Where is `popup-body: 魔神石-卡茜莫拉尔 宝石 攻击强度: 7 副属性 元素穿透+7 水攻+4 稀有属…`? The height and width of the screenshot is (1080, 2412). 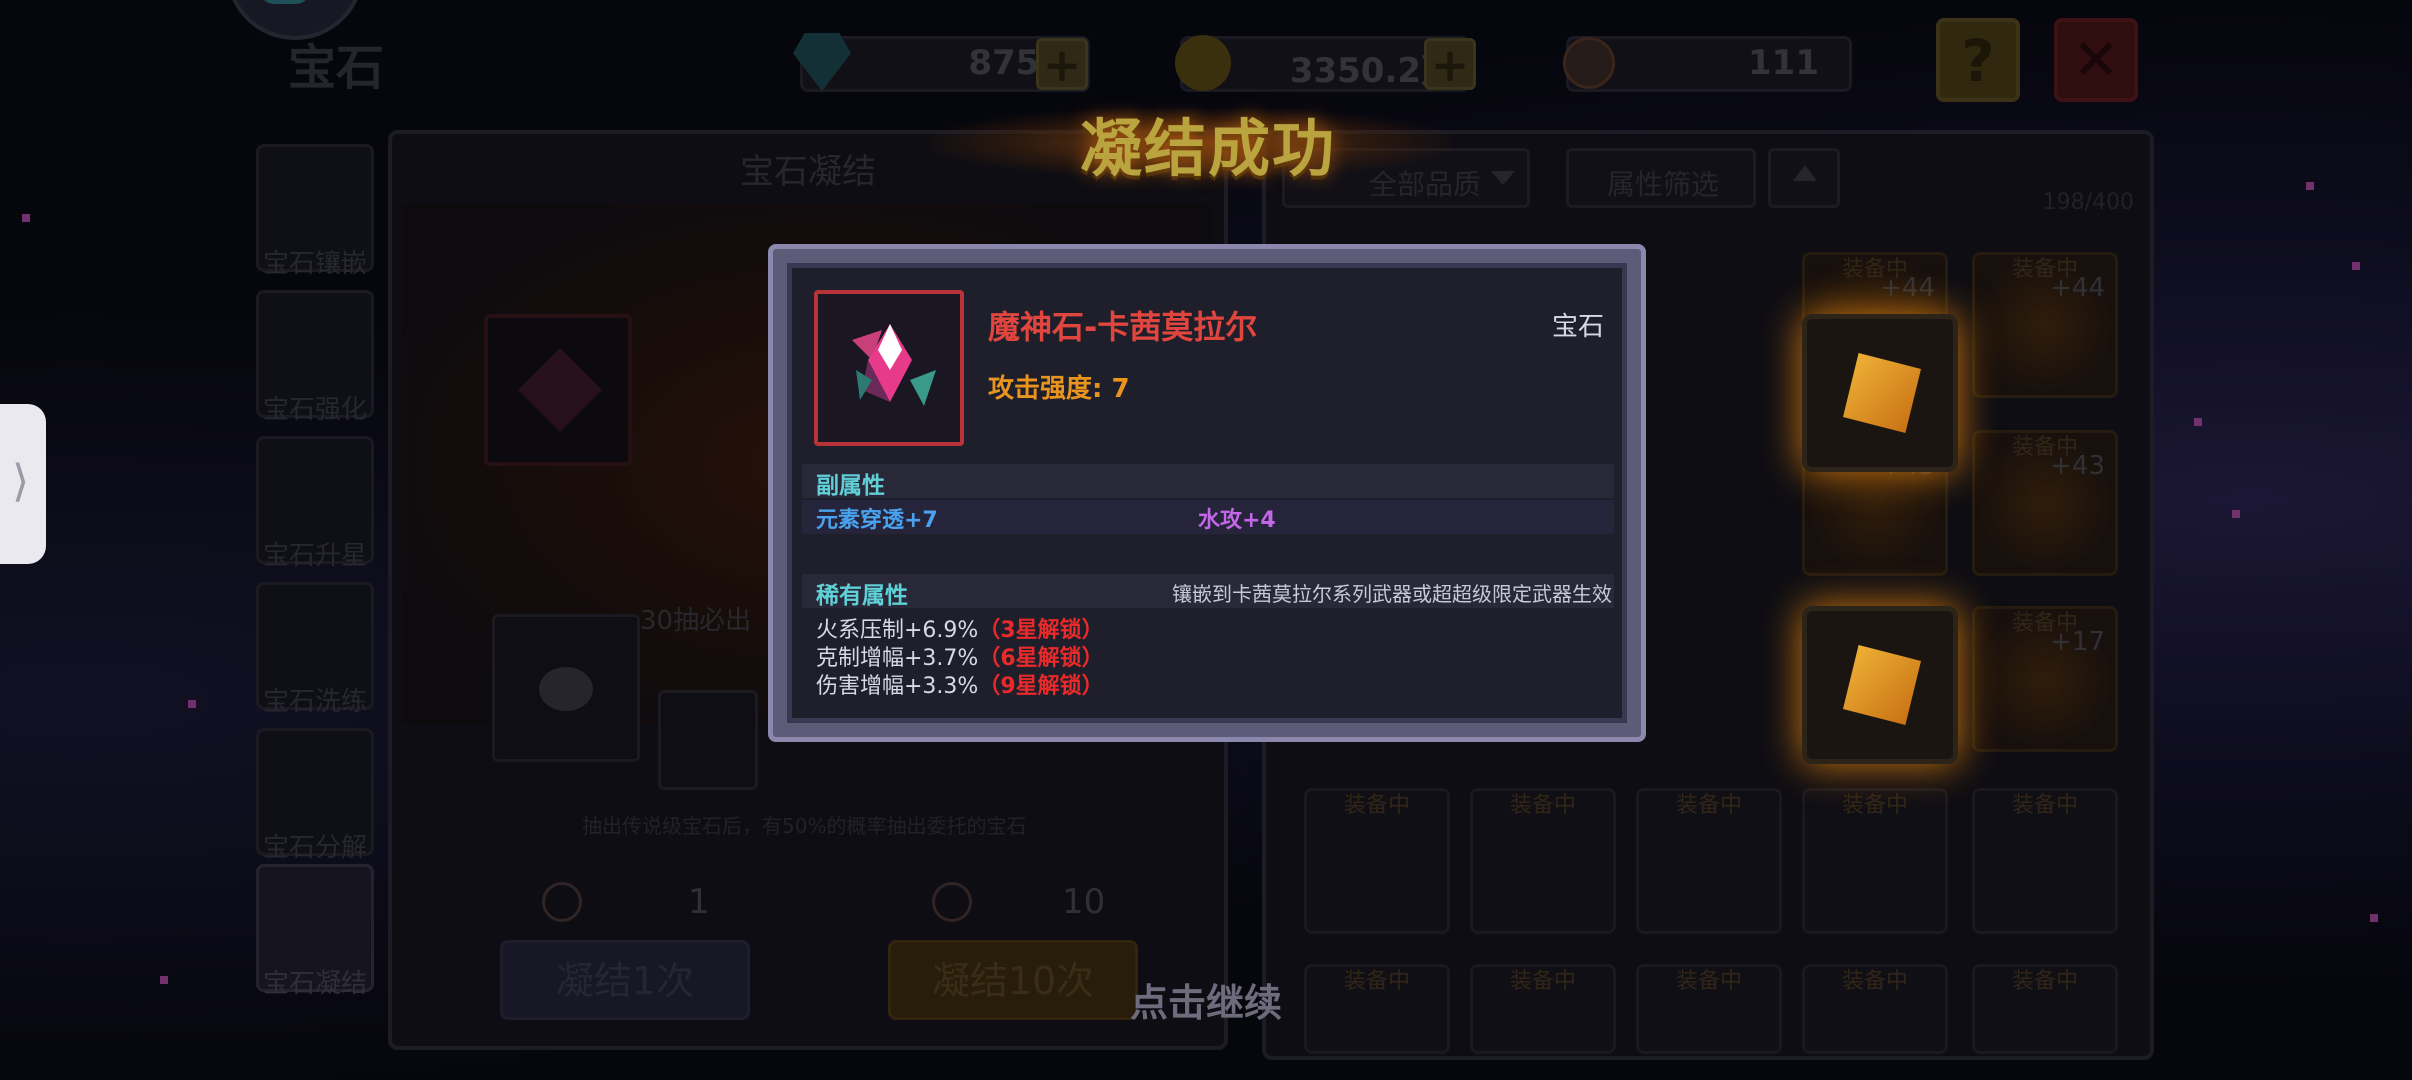 popup-body: 魔神石-卡茜莫拉尔 宝石 攻击强度: 7 副属性 元素穿透+7 水攻+4 稀有属… is located at coordinates (1207, 493).